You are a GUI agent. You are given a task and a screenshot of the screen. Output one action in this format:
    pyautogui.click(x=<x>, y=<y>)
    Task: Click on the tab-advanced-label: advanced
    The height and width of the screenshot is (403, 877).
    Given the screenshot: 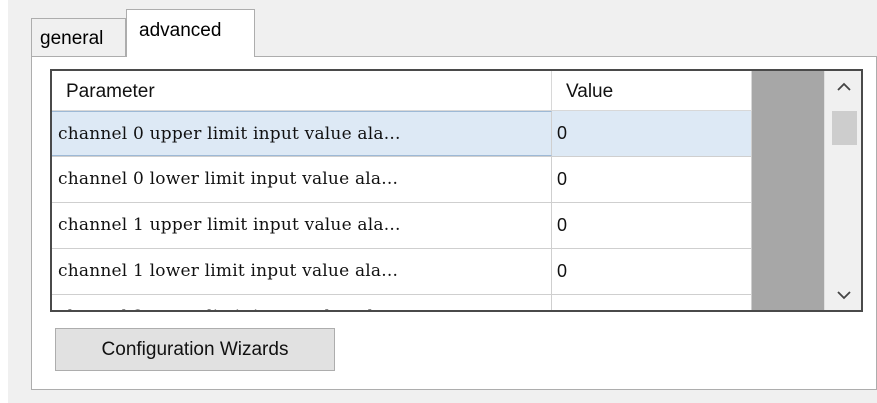 What is the action you would take?
    pyautogui.click(x=180, y=30)
    